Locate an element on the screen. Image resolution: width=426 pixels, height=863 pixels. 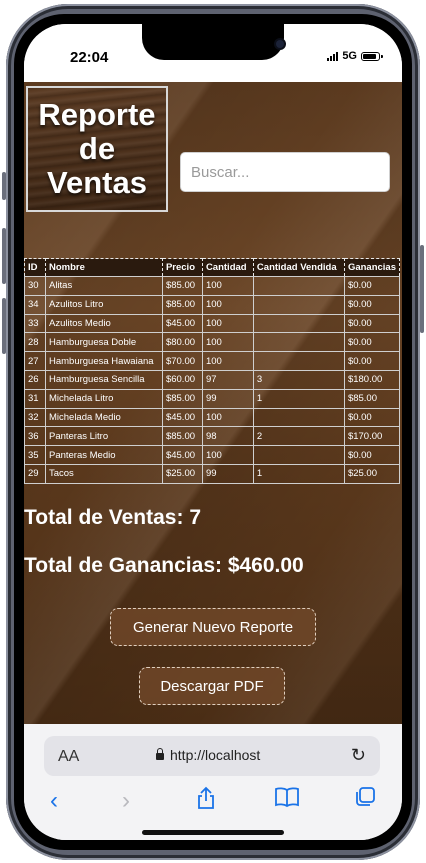
table-row: 35 Panteras Medio $45.00 100 $0.00 is located at coordinates (212, 455).